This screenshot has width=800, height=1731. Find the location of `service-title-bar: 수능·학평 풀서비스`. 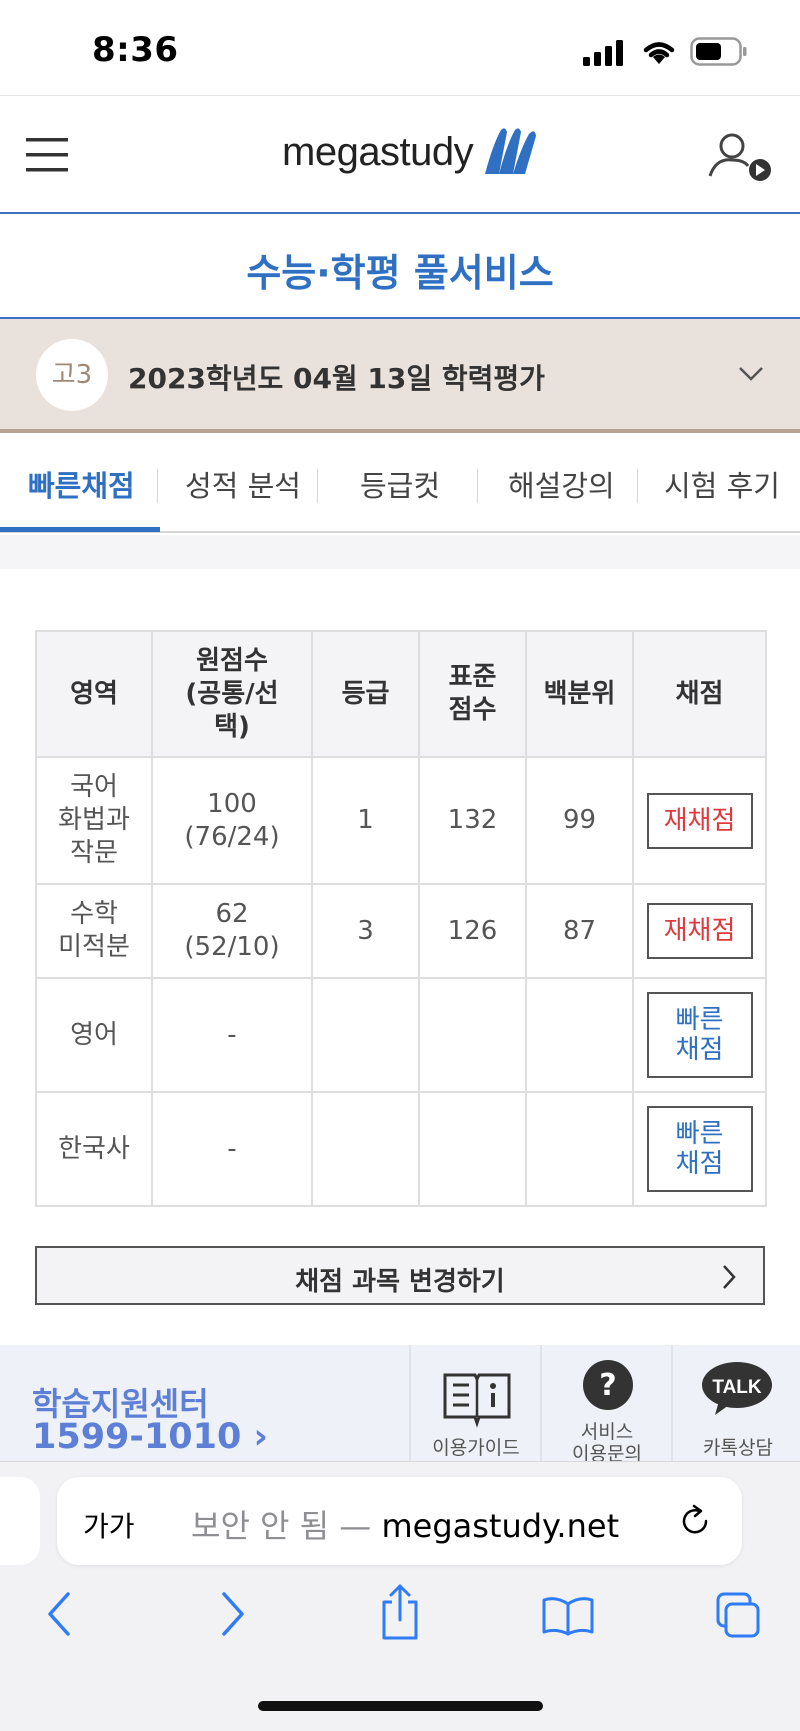

service-title-bar: 수능·학평 풀서비스 is located at coordinates (400, 266).